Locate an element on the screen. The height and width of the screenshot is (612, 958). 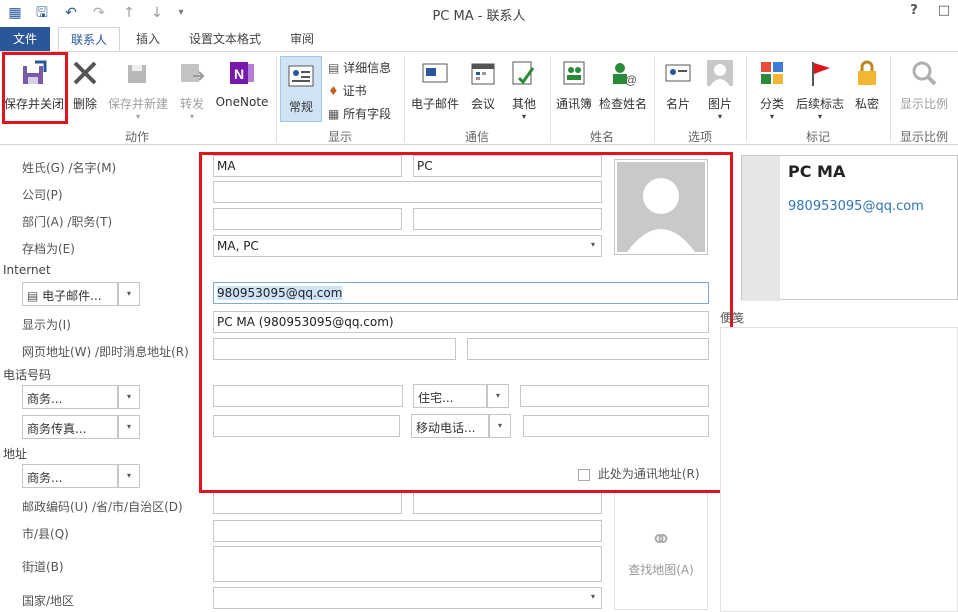
group-actions-label: 动作 is located at coordinates (136, 137).